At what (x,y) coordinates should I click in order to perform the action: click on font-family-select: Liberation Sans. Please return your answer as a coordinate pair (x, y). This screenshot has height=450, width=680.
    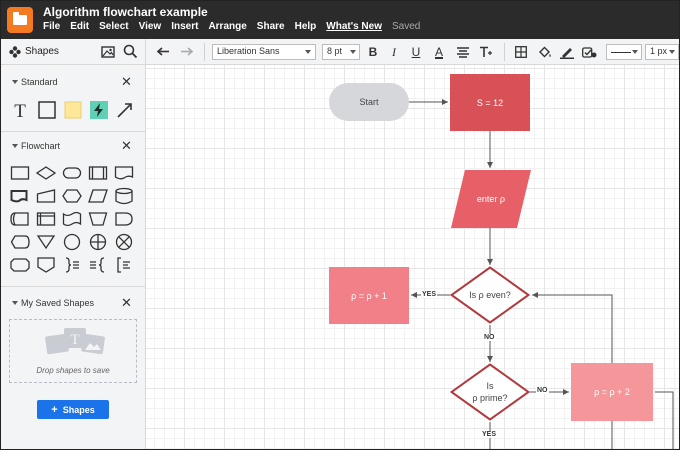
    Looking at the image, I should click on (264, 52).